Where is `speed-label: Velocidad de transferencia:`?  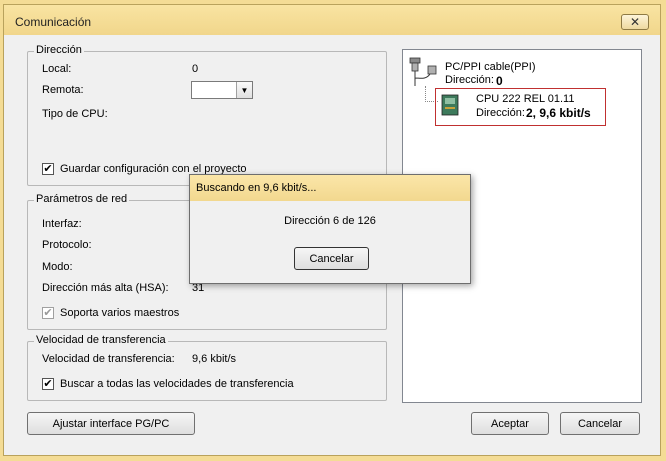
speed-label: Velocidad de transferencia: is located at coordinates (108, 359).